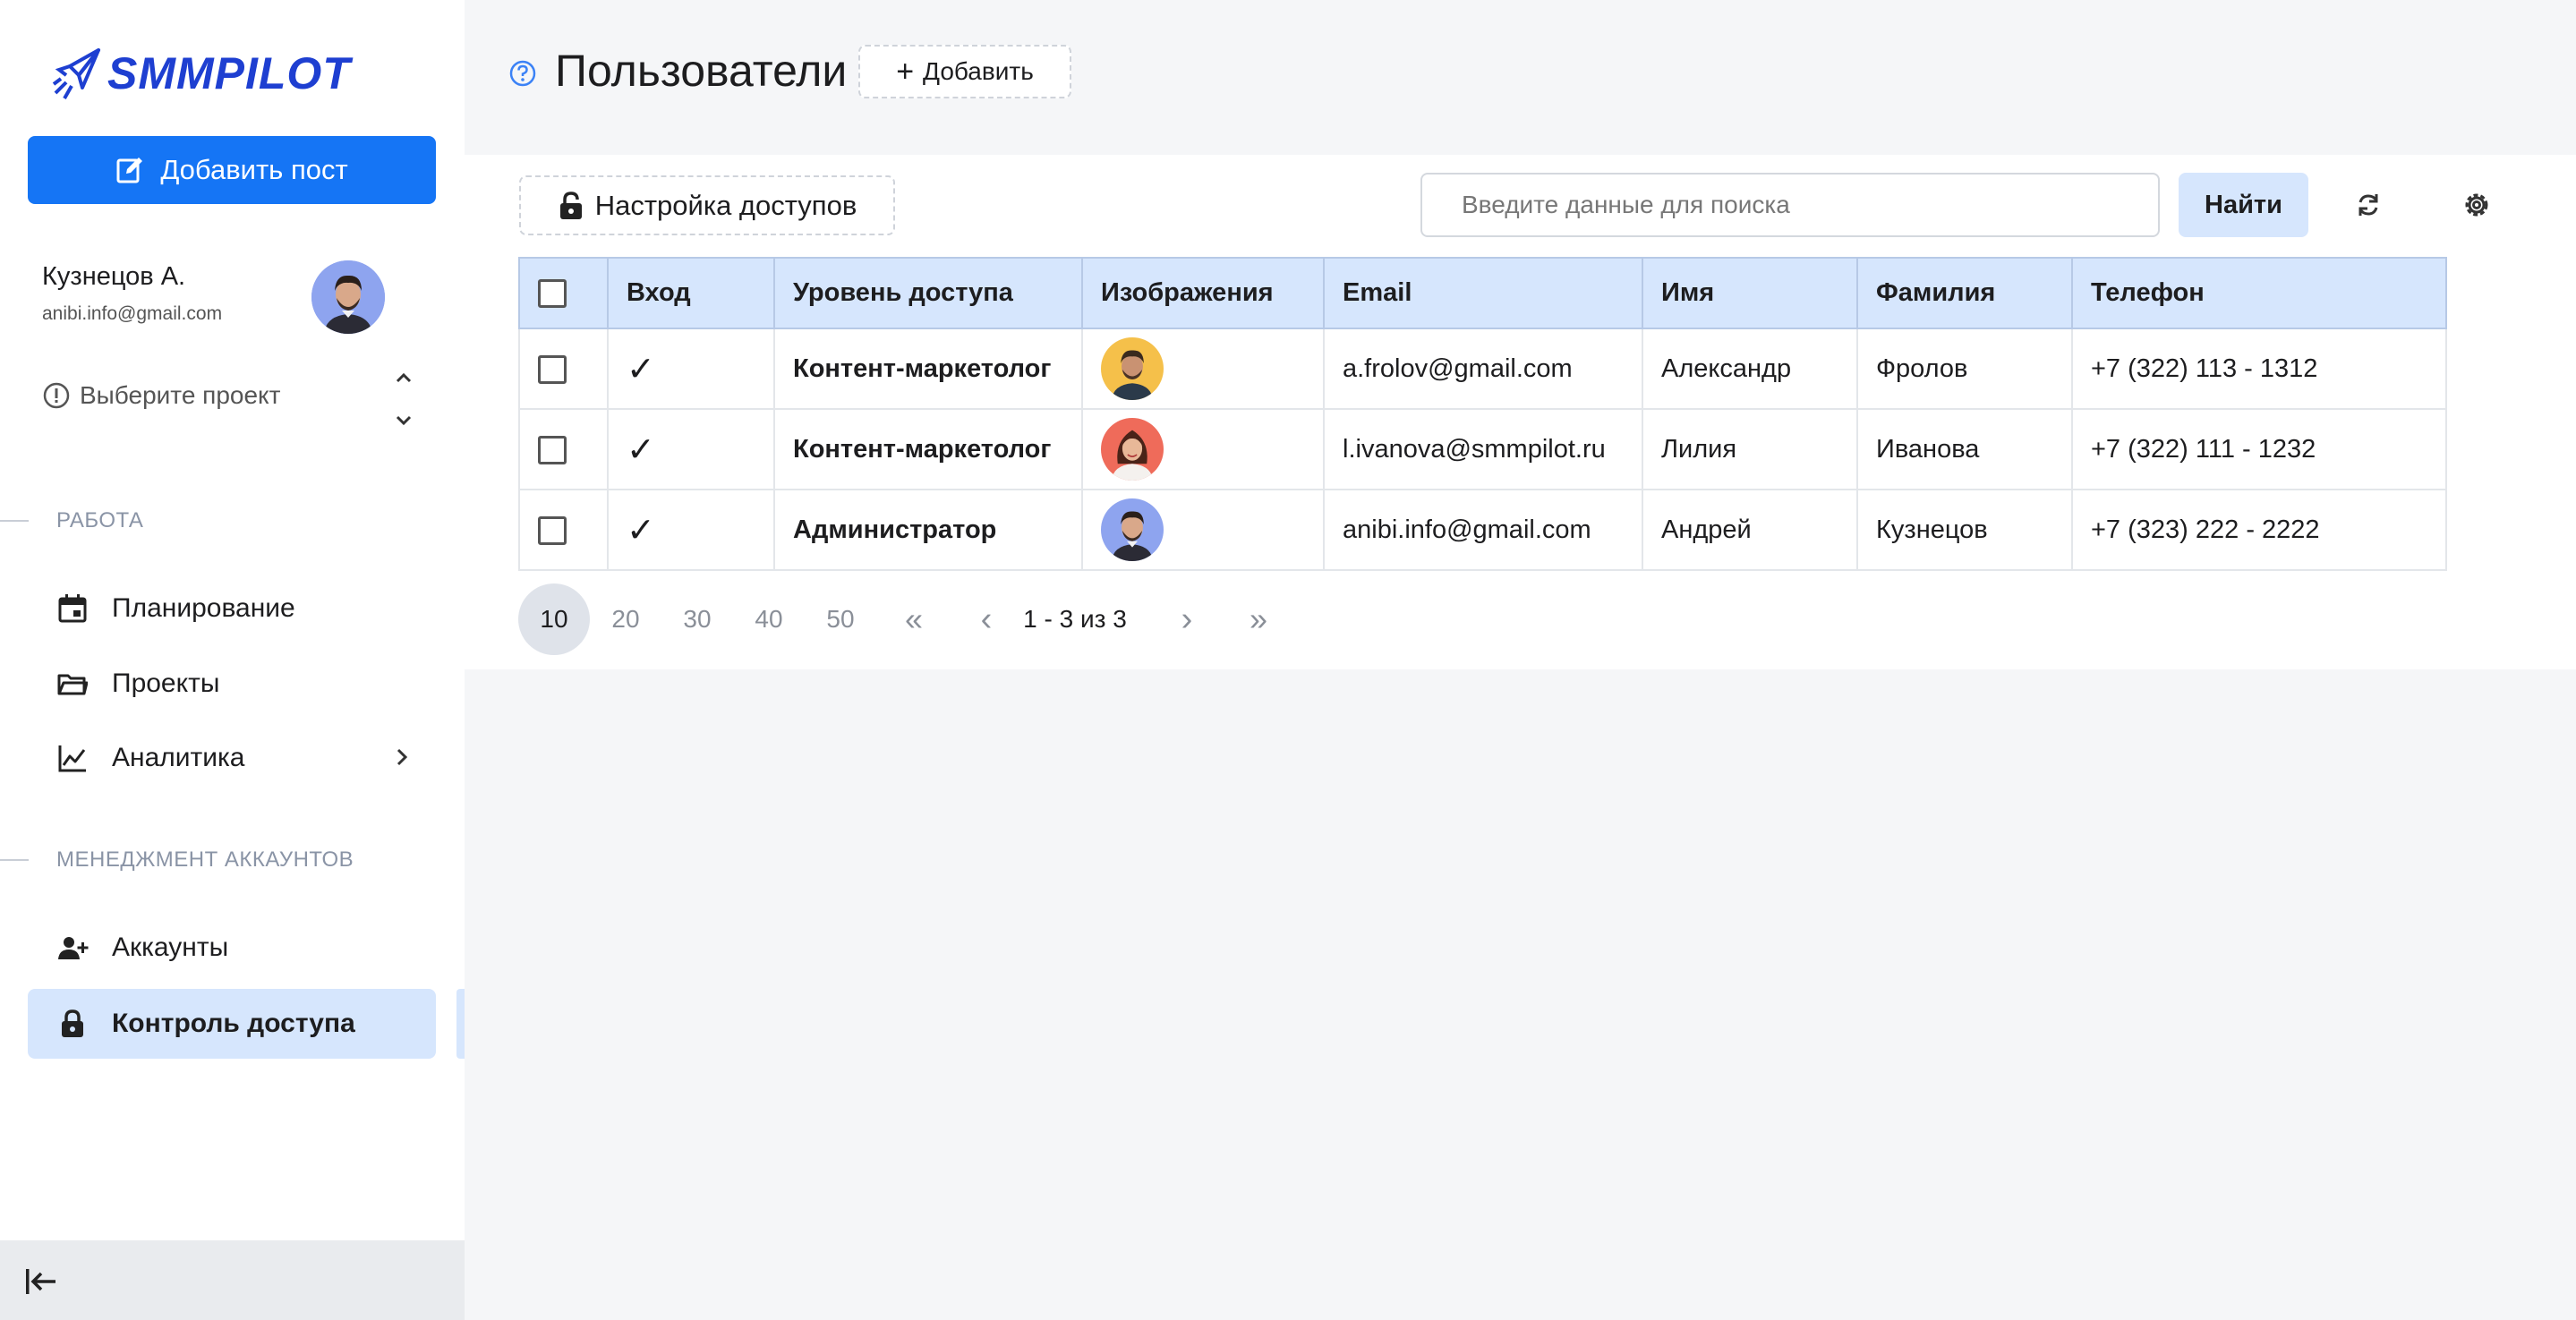  What do you see at coordinates (2259, 293) in the screenshot?
I see `column-header: Телефон` at bounding box center [2259, 293].